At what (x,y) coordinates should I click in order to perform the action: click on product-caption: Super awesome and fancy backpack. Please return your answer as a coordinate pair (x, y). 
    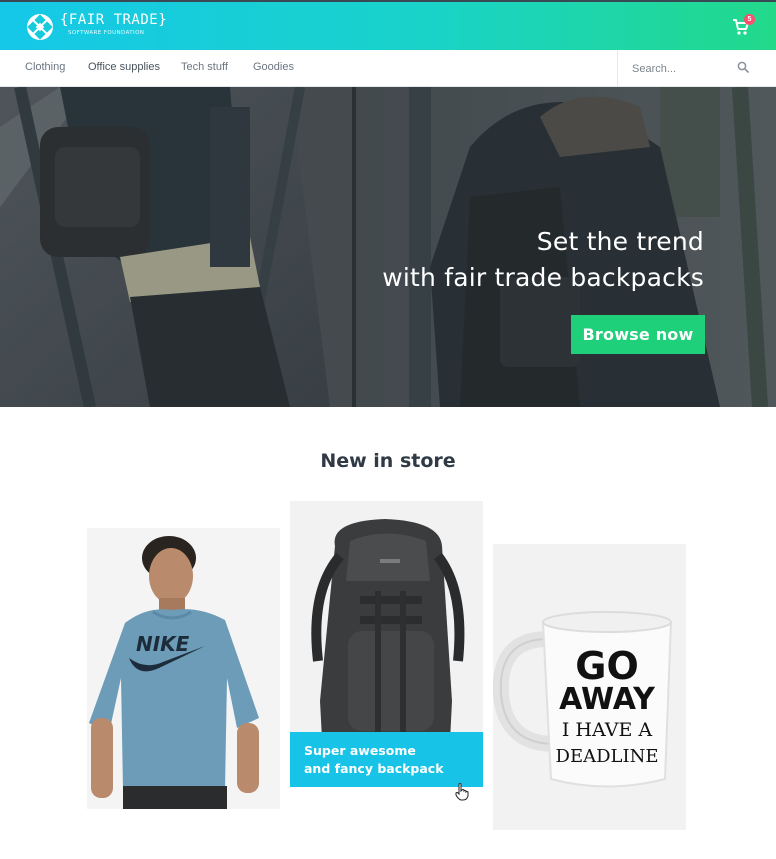
    Looking at the image, I should click on (386, 759).